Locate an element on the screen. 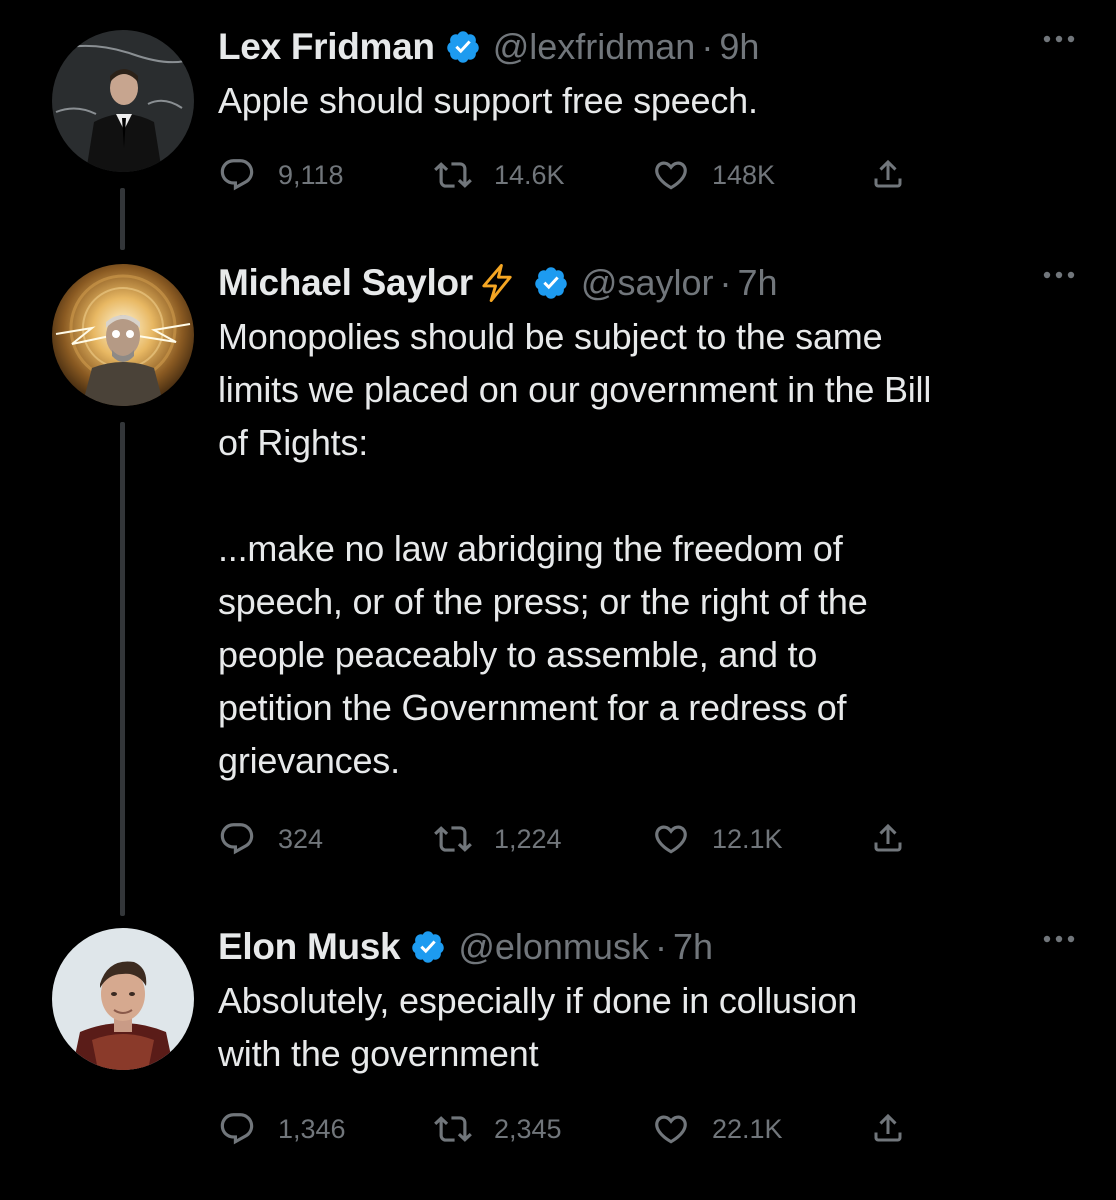 This screenshot has width=1116, height=1200. retweet-count: 14.6K is located at coordinates (529, 174).